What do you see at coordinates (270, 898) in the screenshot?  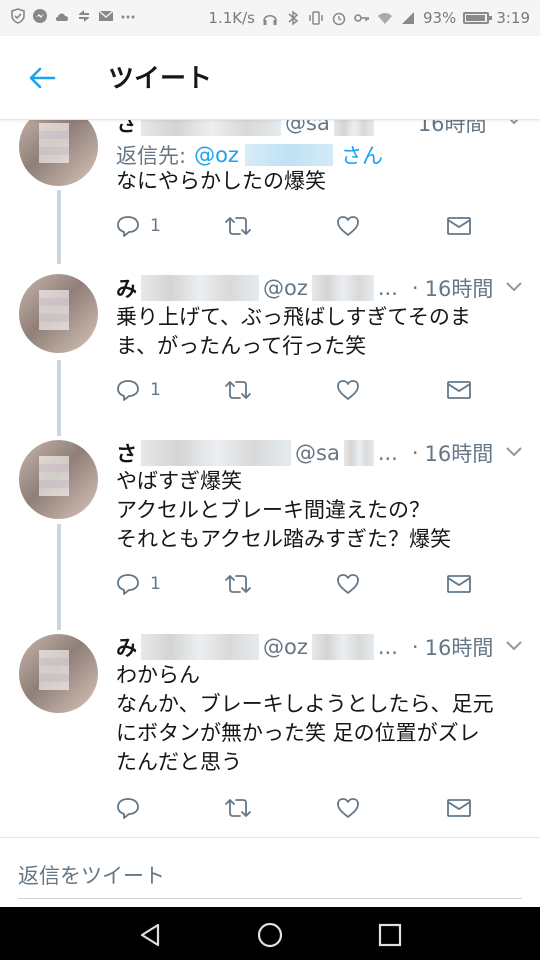 I see `input-underline` at bounding box center [270, 898].